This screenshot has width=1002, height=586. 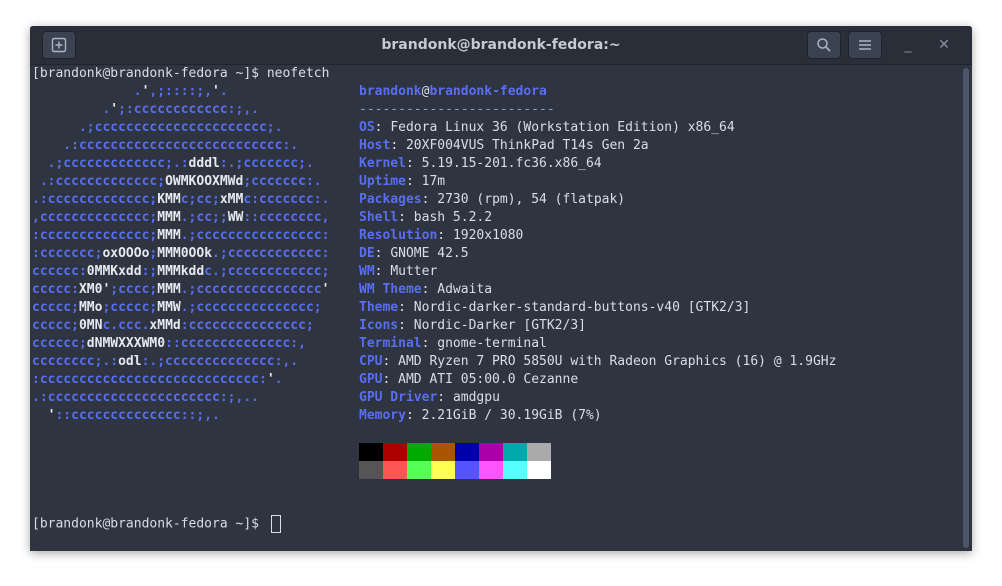 I want to click on info-row: Kernel: 5.19.15-201.fc36.x86_64, so click(x=480, y=164).